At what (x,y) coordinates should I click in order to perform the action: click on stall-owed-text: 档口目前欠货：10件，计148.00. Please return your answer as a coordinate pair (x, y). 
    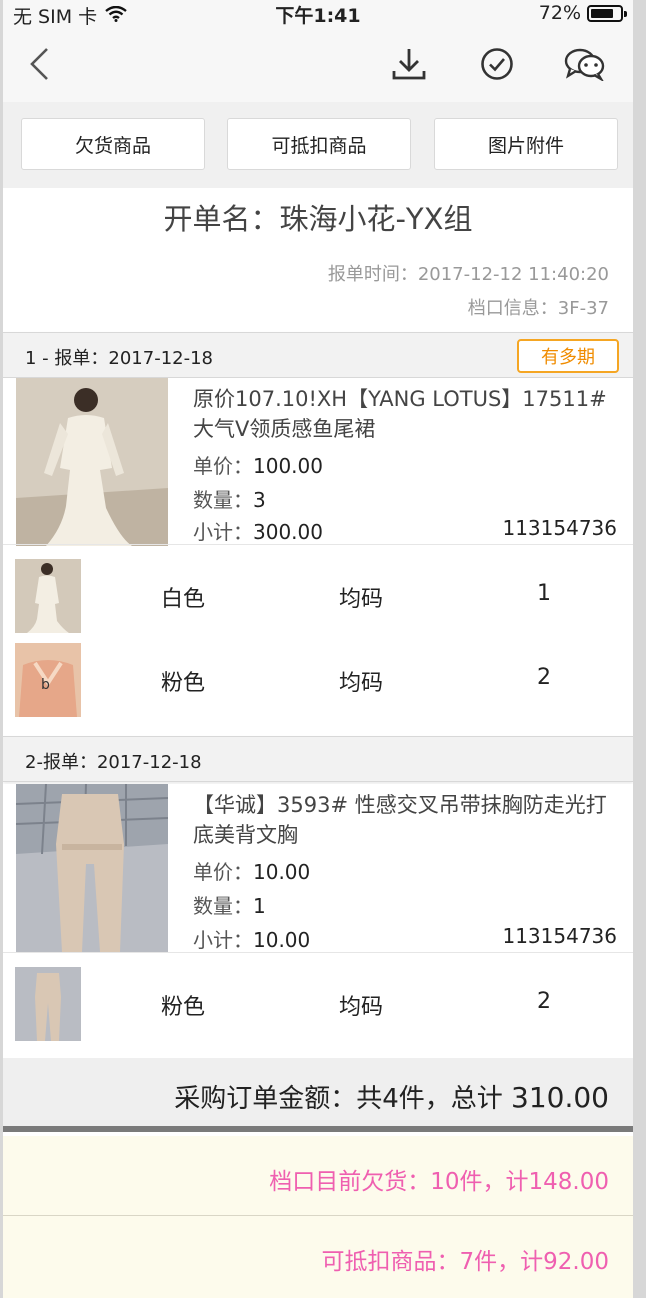
    Looking at the image, I should click on (439, 1182).